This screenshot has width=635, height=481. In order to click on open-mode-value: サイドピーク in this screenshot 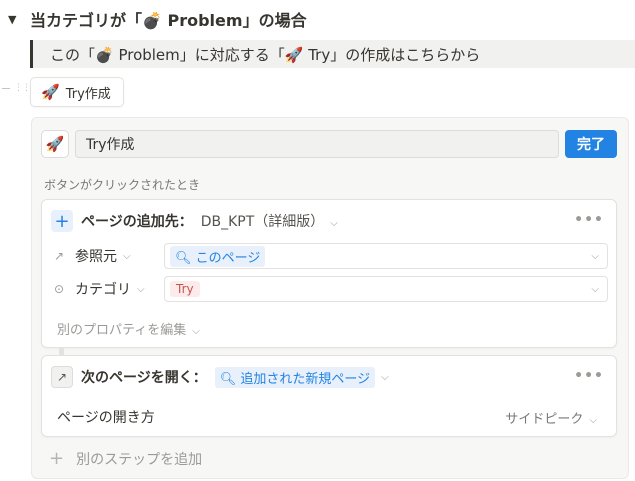, I will do `click(544, 419)`.